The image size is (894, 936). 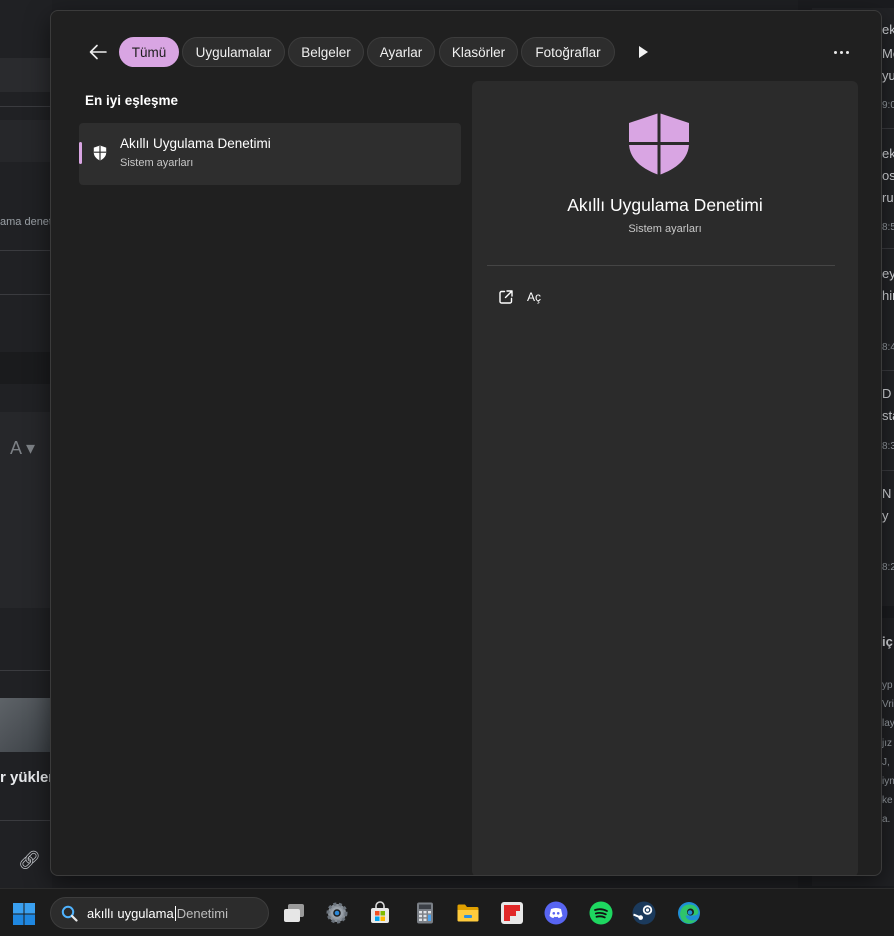 I want to click on background-text: yu, so click(x=888, y=75).